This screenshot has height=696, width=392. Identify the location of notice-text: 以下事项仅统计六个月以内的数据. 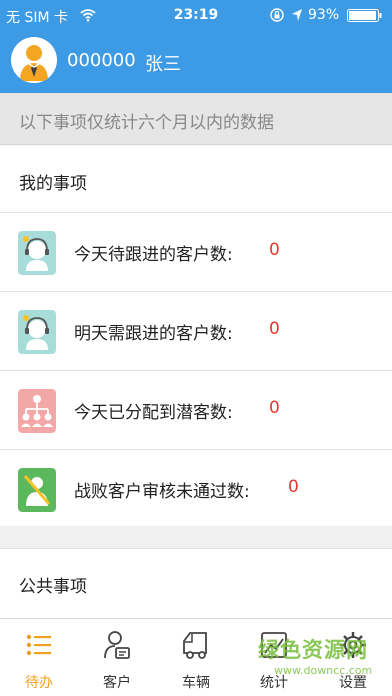
(146, 123).